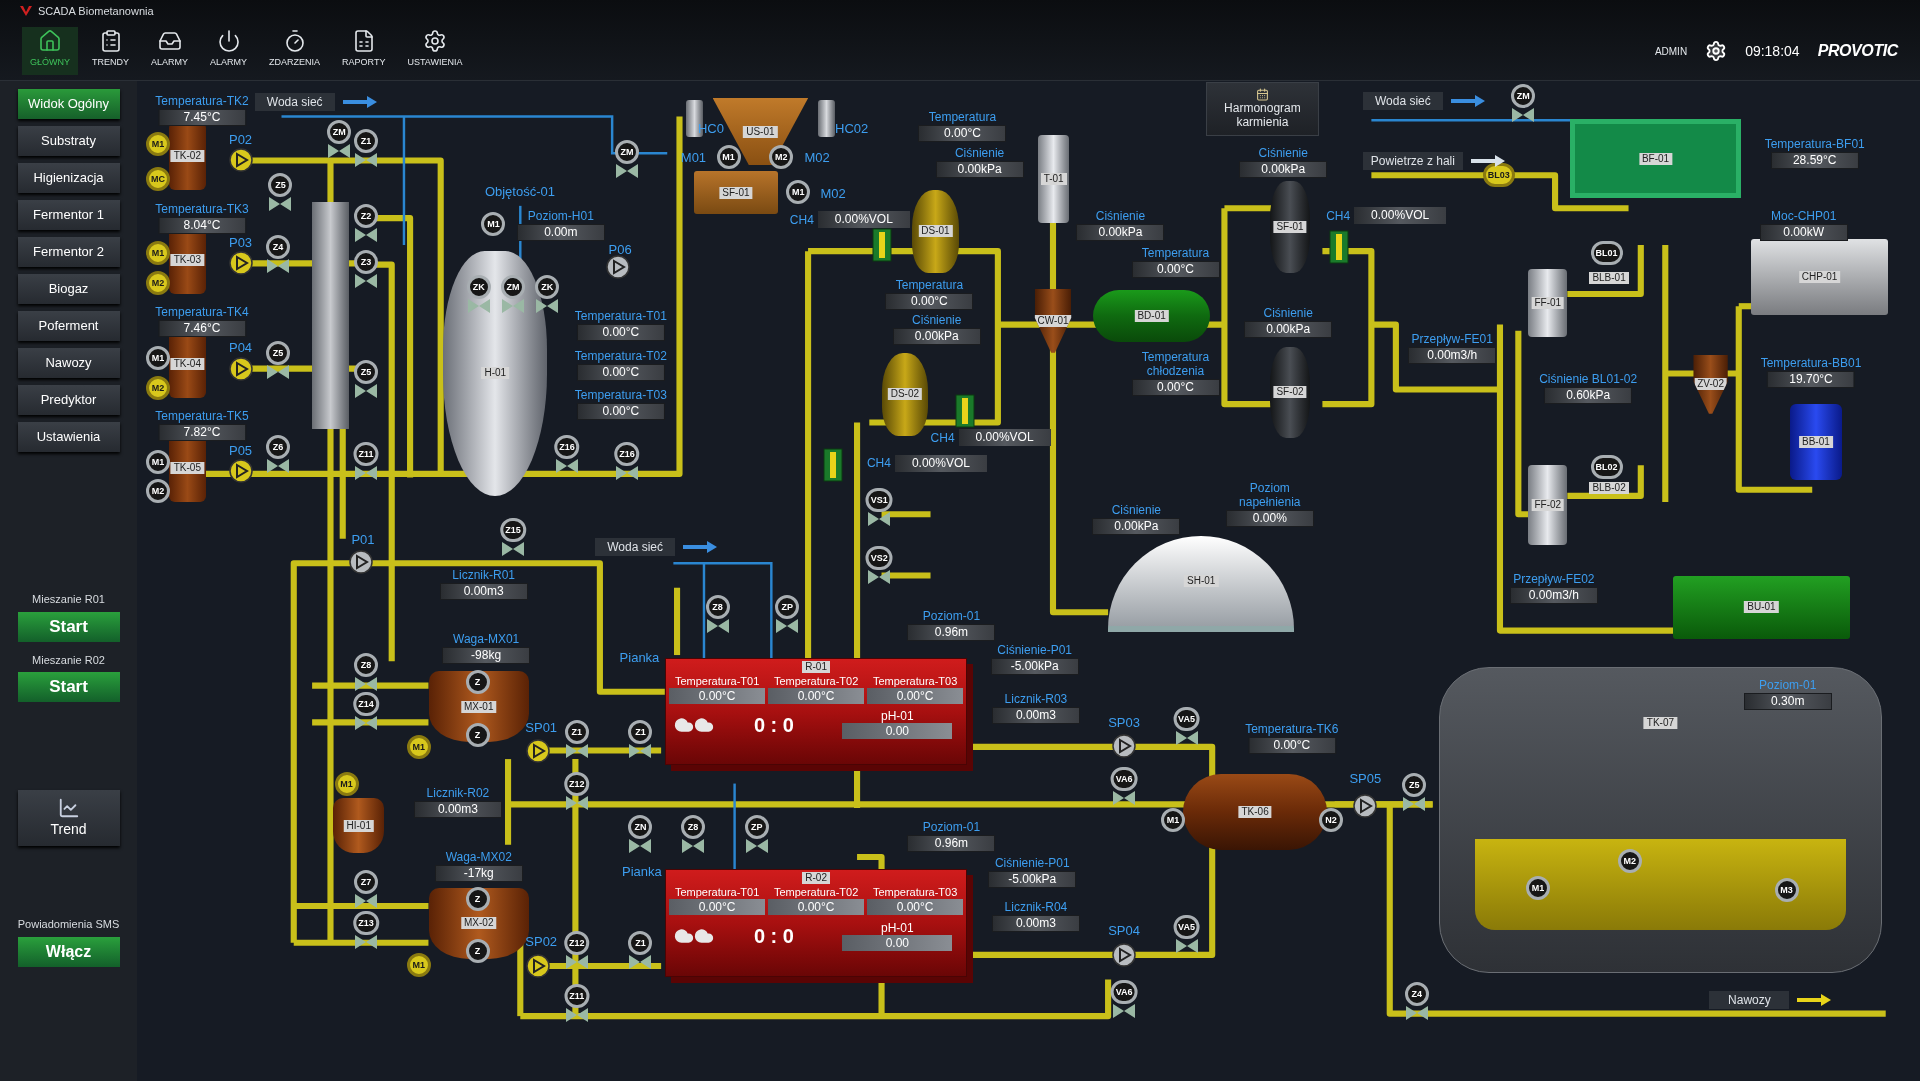 The image size is (1920, 1081). Describe the element at coordinates (157, 178) in the screenshot. I see `motor-indicator: MC` at that location.